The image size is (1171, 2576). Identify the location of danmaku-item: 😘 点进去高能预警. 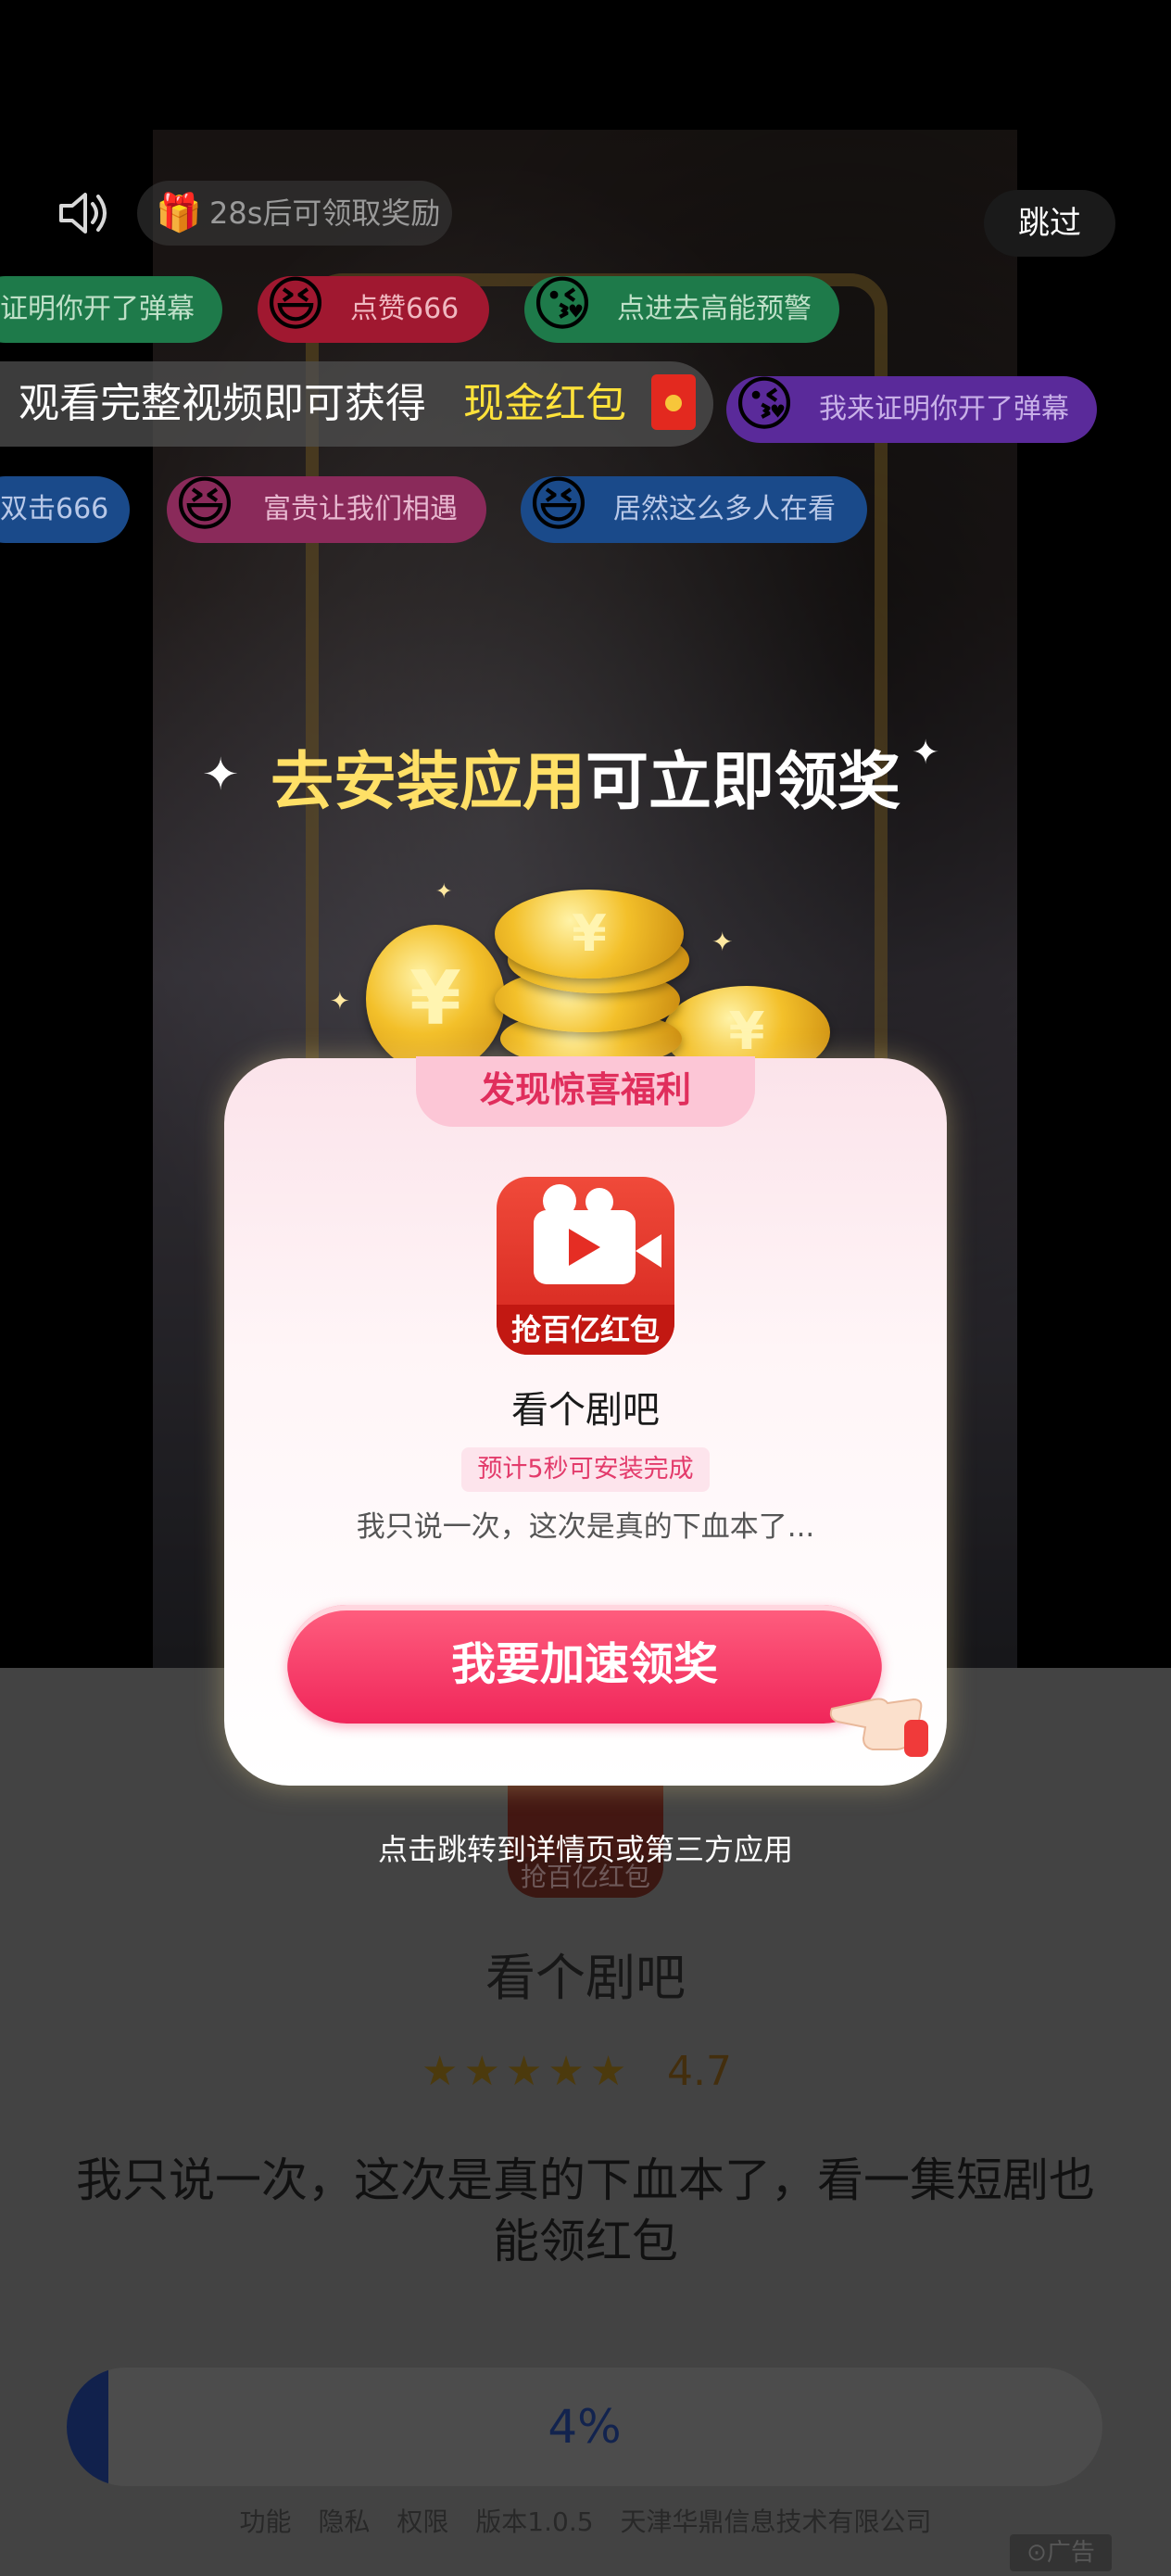
(682, 307).